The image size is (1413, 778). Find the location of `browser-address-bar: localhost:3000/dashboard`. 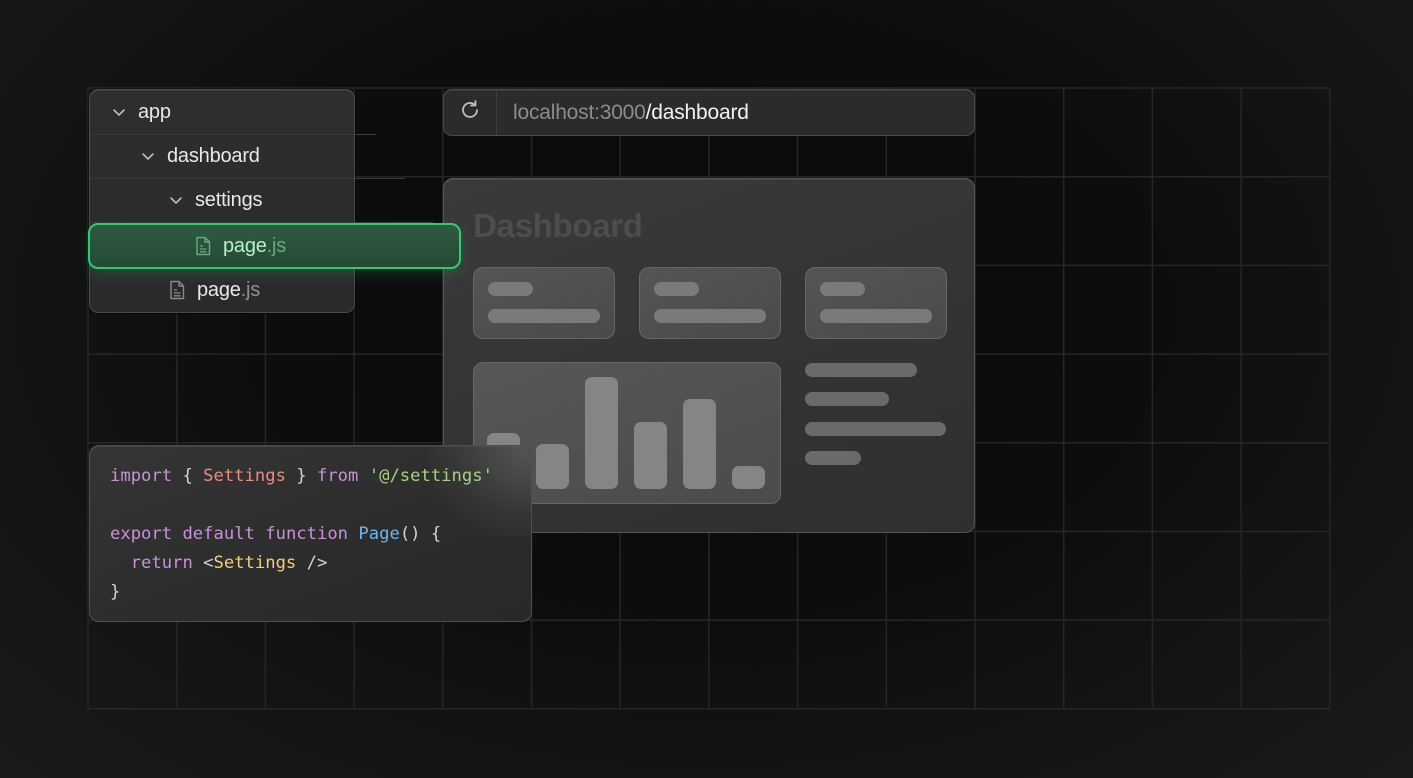

browser-address-bar: localhost:3000/dashboard is located at coordinates (709, 112).